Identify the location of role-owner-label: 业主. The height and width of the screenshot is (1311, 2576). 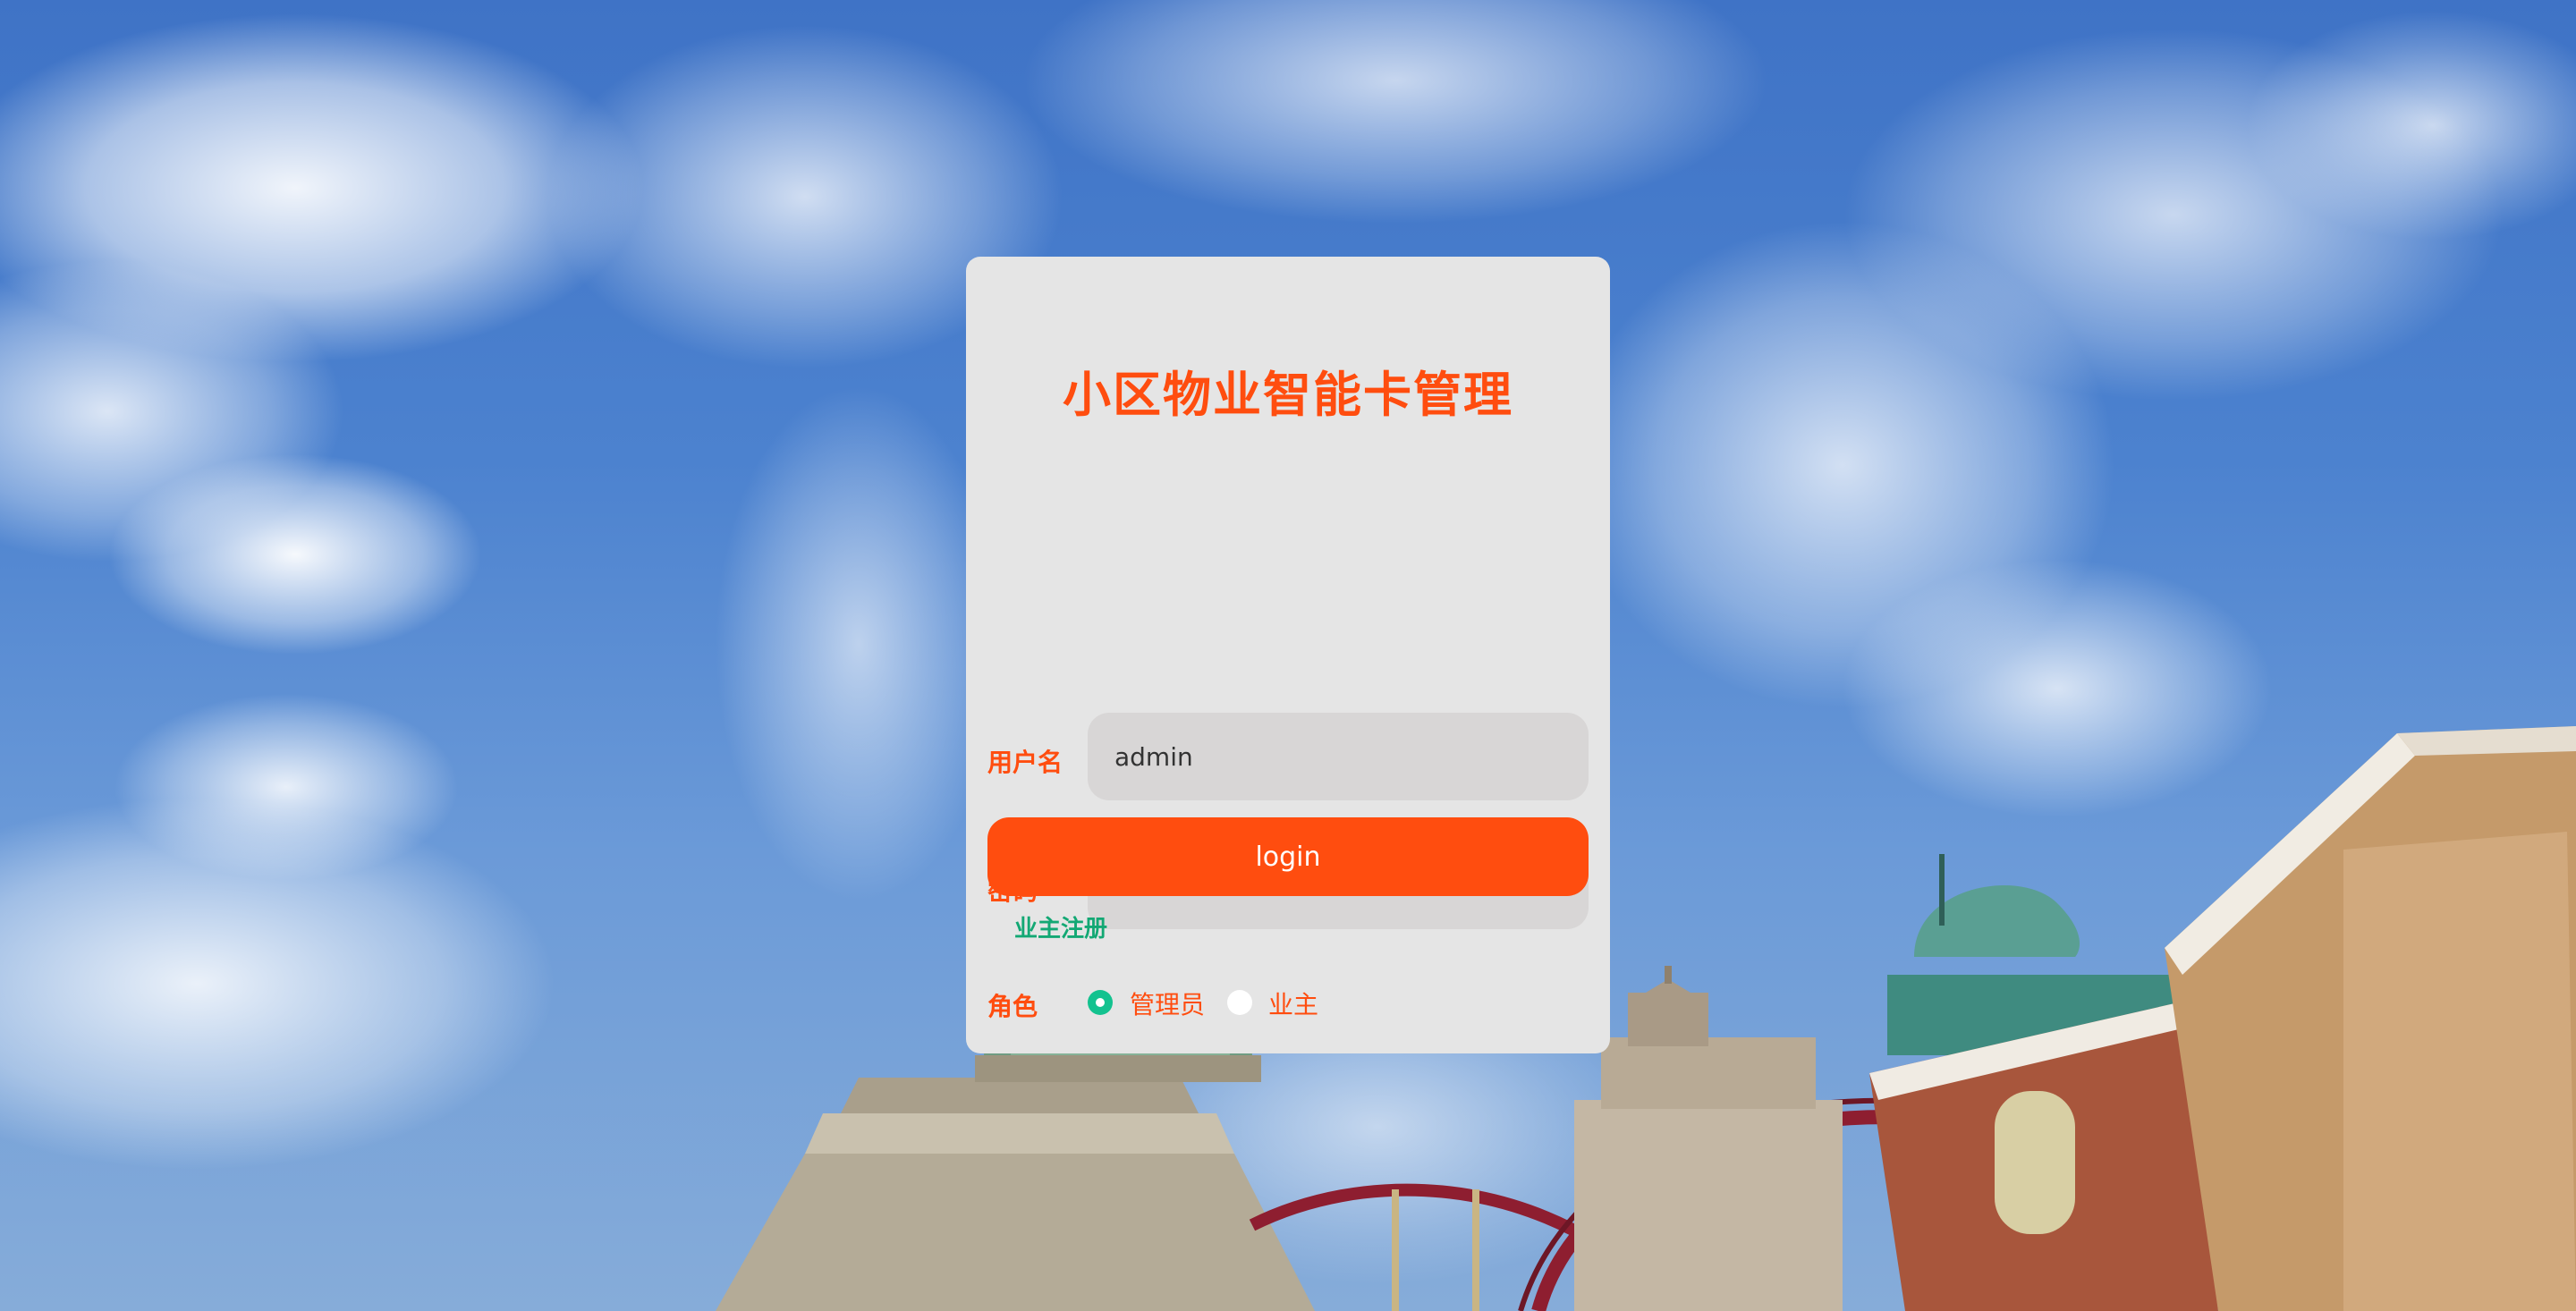
(1293, 1003).